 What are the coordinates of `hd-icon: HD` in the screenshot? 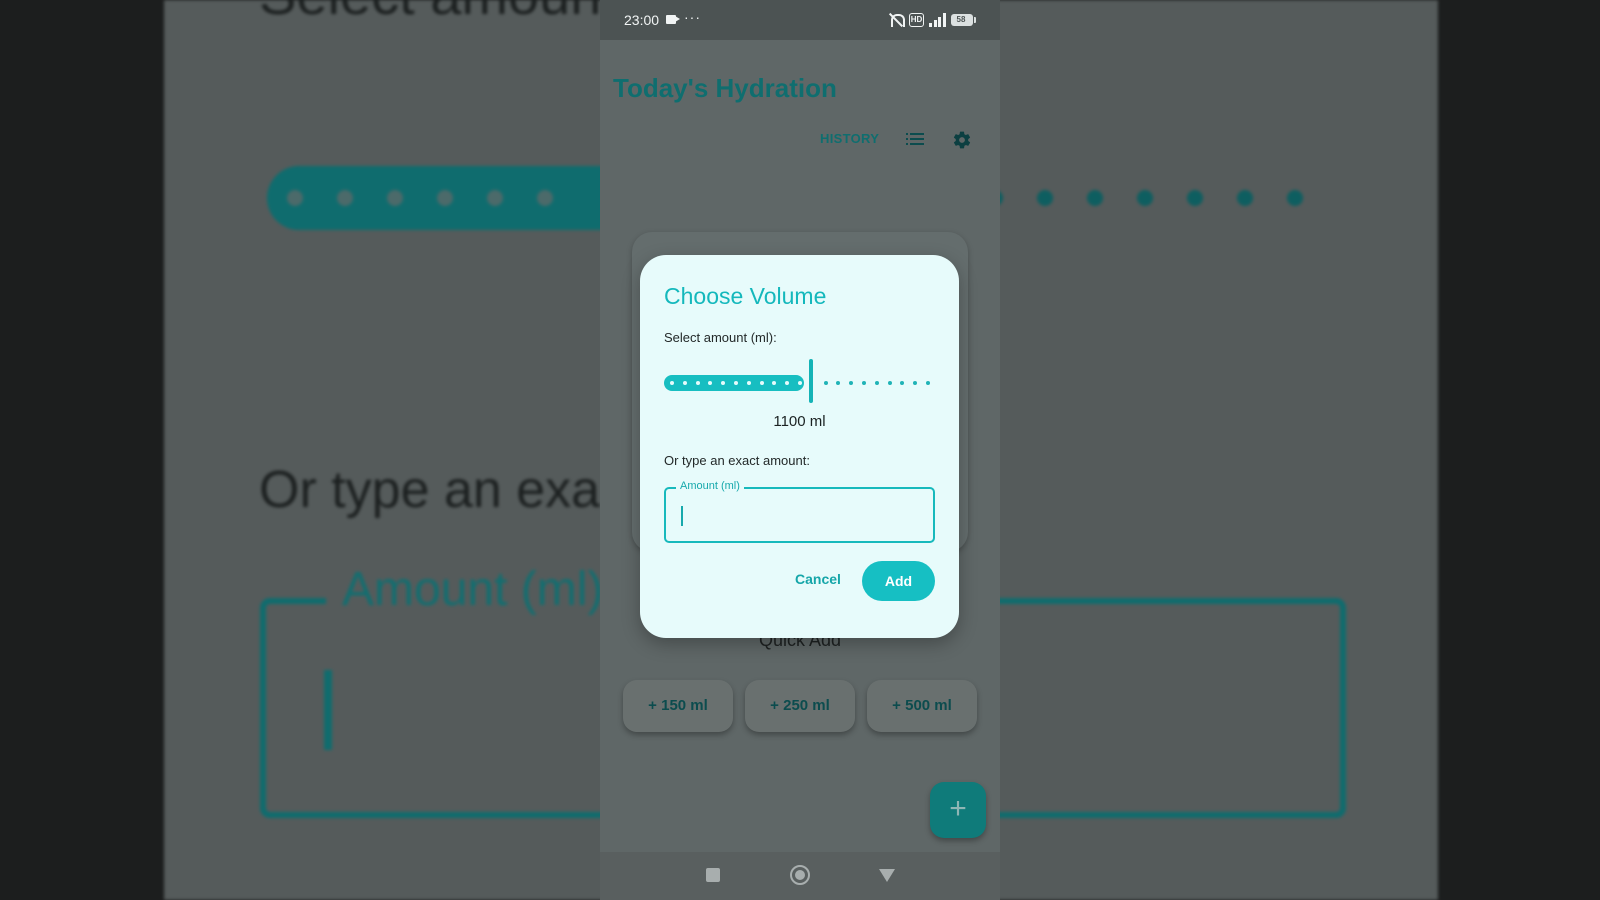 It's located at (916, 20).